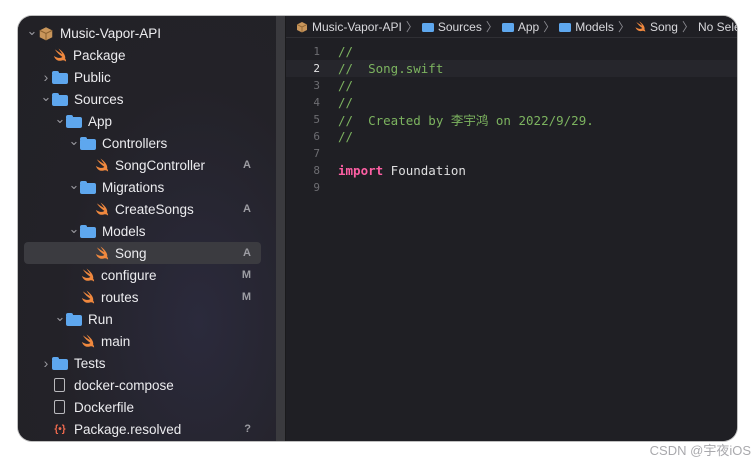 The image size is (755, 459). I want to click on line-number: 1, so click(316, 51).